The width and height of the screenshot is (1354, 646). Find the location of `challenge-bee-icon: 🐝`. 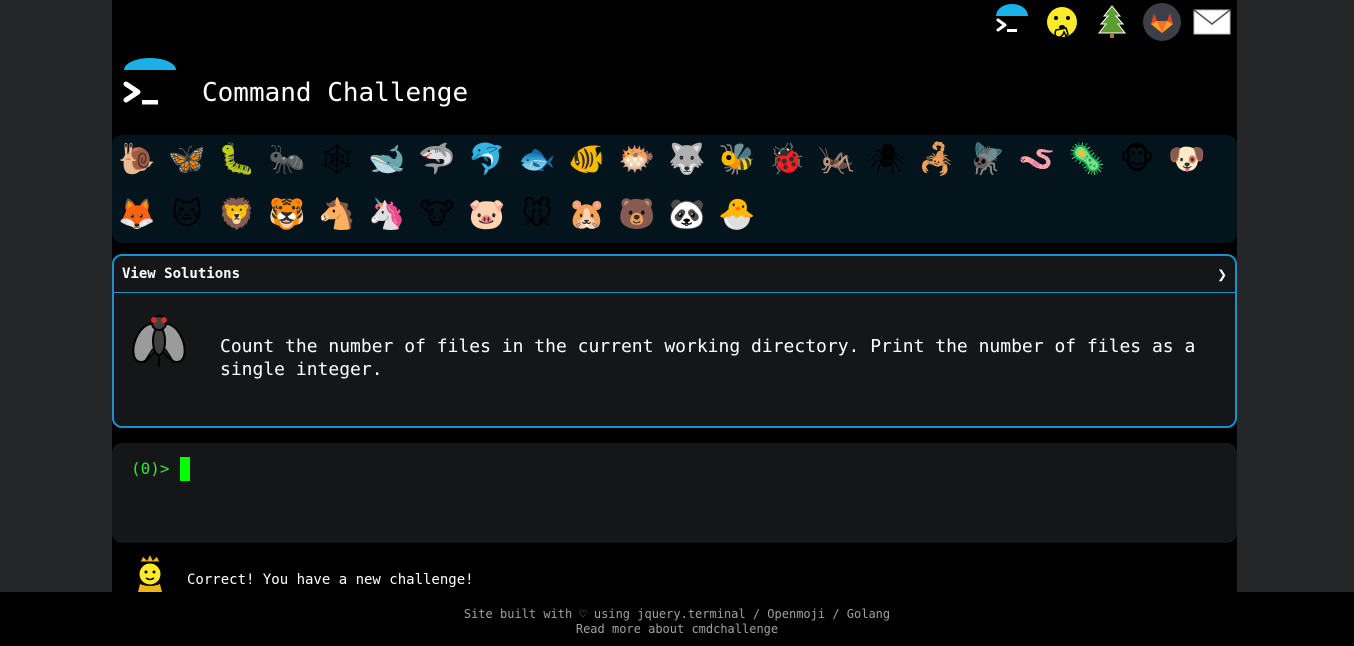

challenge-bee-icon: 🐝 is located at coordinates (737, 160).